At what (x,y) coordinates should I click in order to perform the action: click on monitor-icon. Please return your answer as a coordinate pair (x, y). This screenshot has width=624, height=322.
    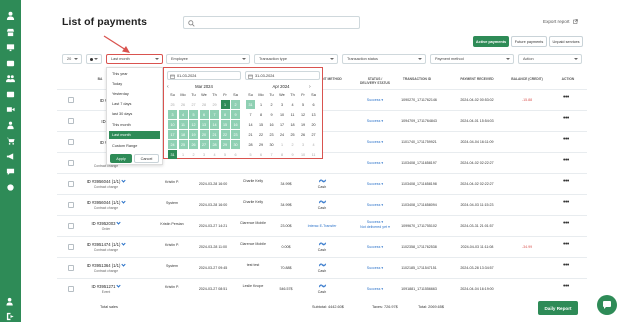
    Looking at the image, I should click on (10, 47).